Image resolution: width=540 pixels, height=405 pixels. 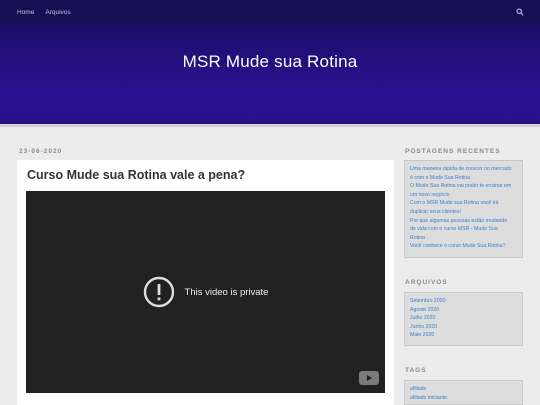 What do you see at coordinates (463, 246) in the screenshot?
I see `recent-post-link: Você conhece o curso Mude Sua Rotina?` at bounding box center [463, 246].